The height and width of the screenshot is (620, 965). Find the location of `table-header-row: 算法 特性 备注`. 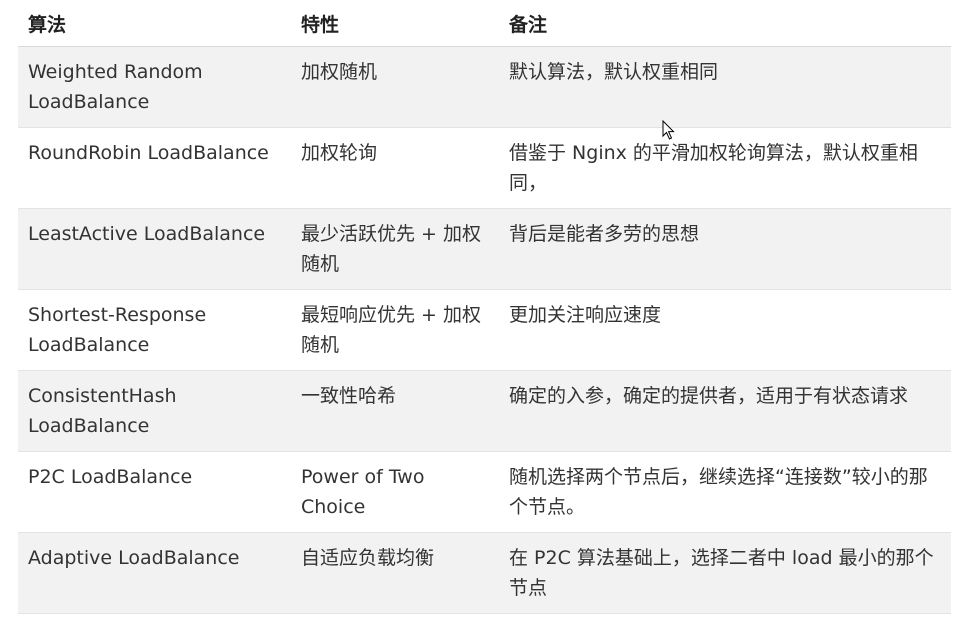

table-header-row: 算法 特性 备注 is located at coordinates (484, 23).